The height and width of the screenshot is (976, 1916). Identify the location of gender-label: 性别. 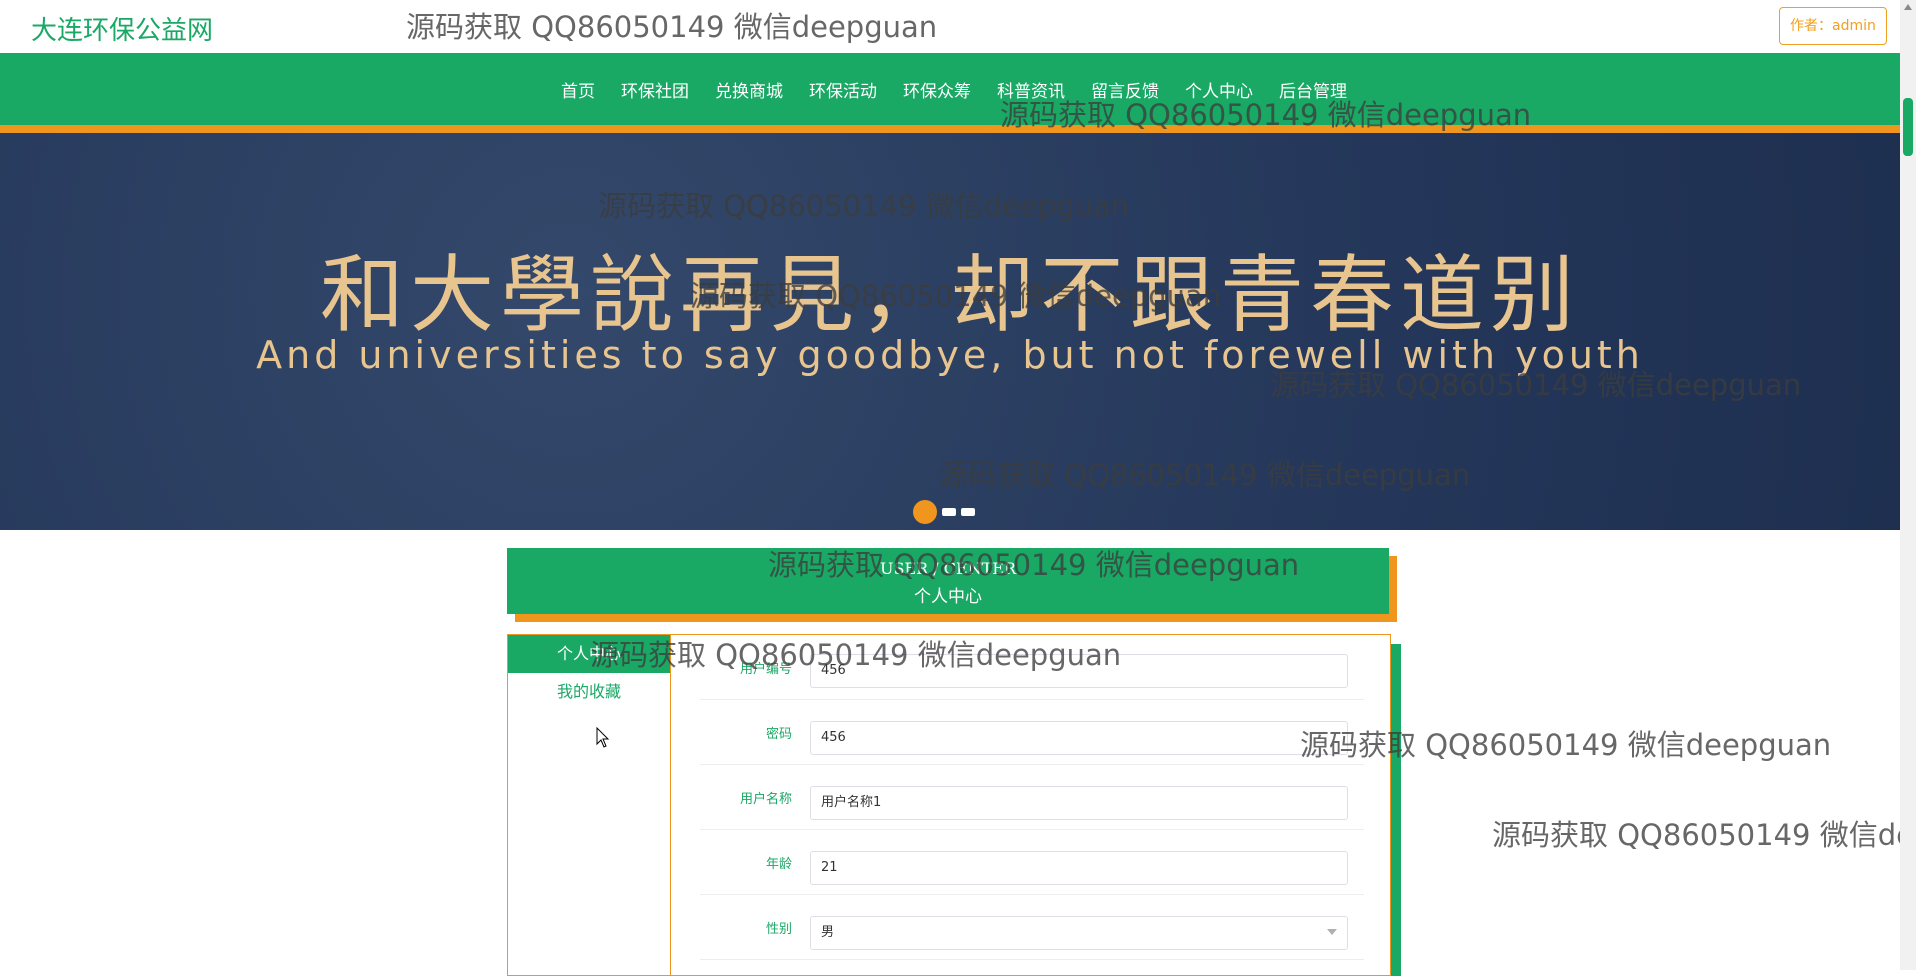
(778, 929).